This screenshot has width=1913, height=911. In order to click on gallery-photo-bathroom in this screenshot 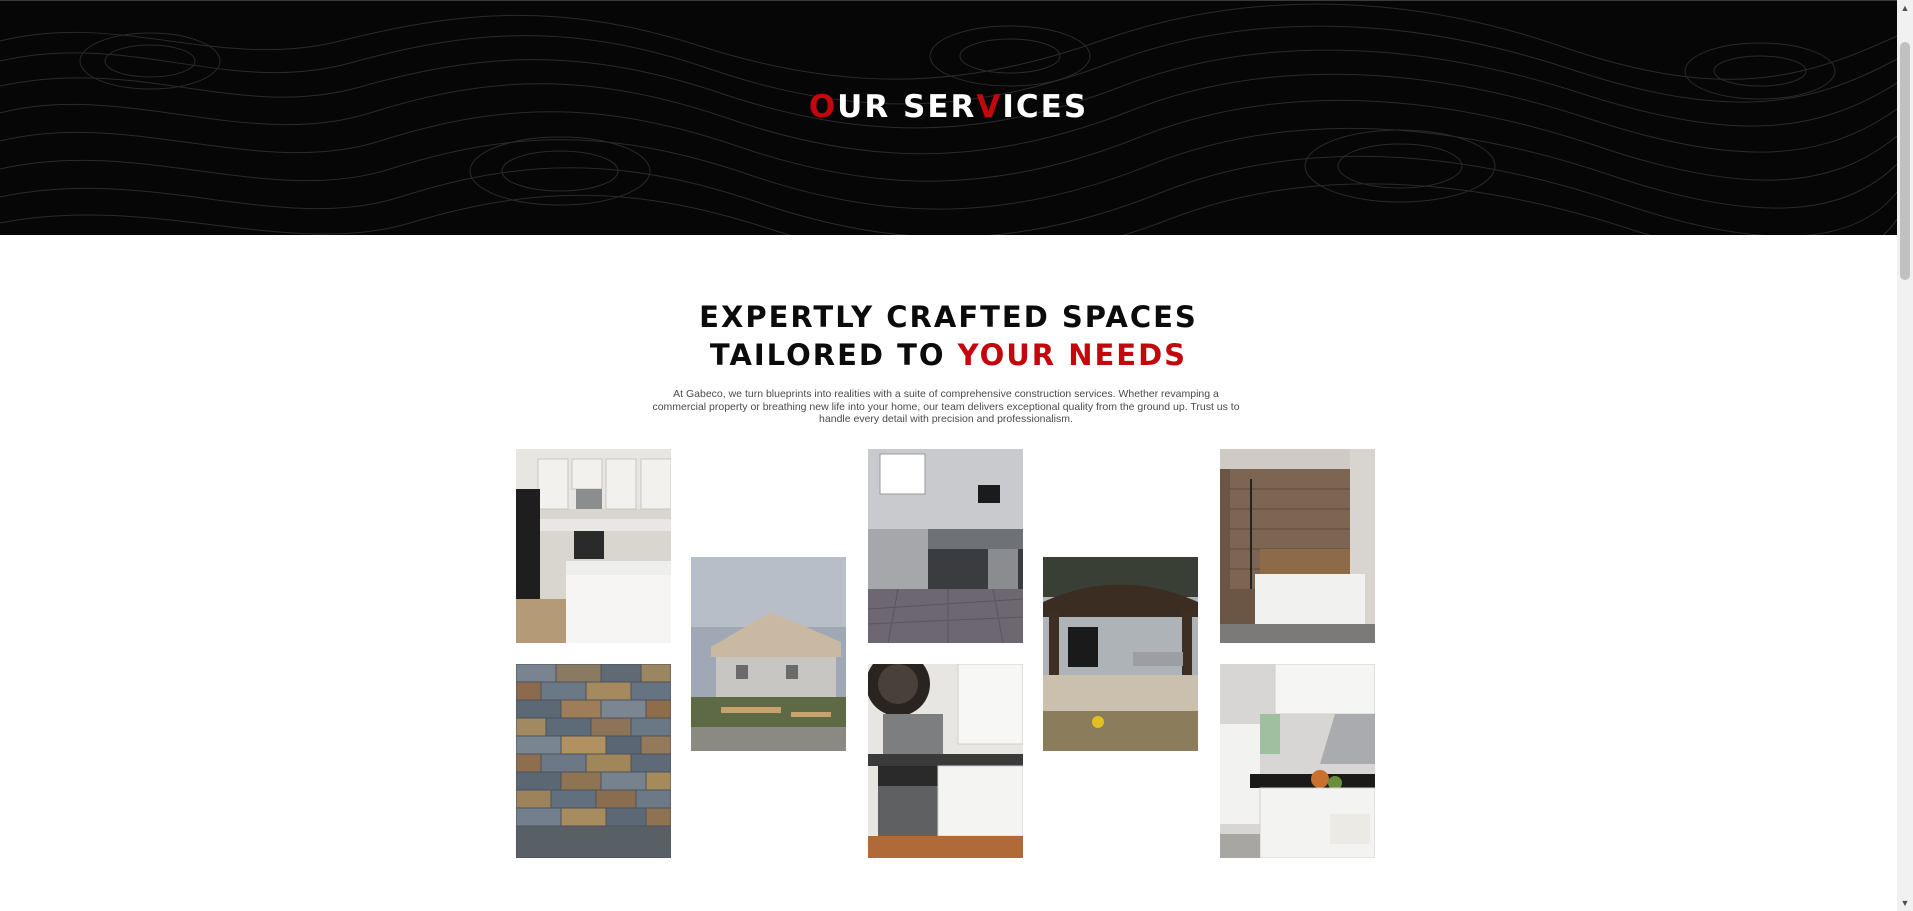, I will do `click(1297, 546)`.